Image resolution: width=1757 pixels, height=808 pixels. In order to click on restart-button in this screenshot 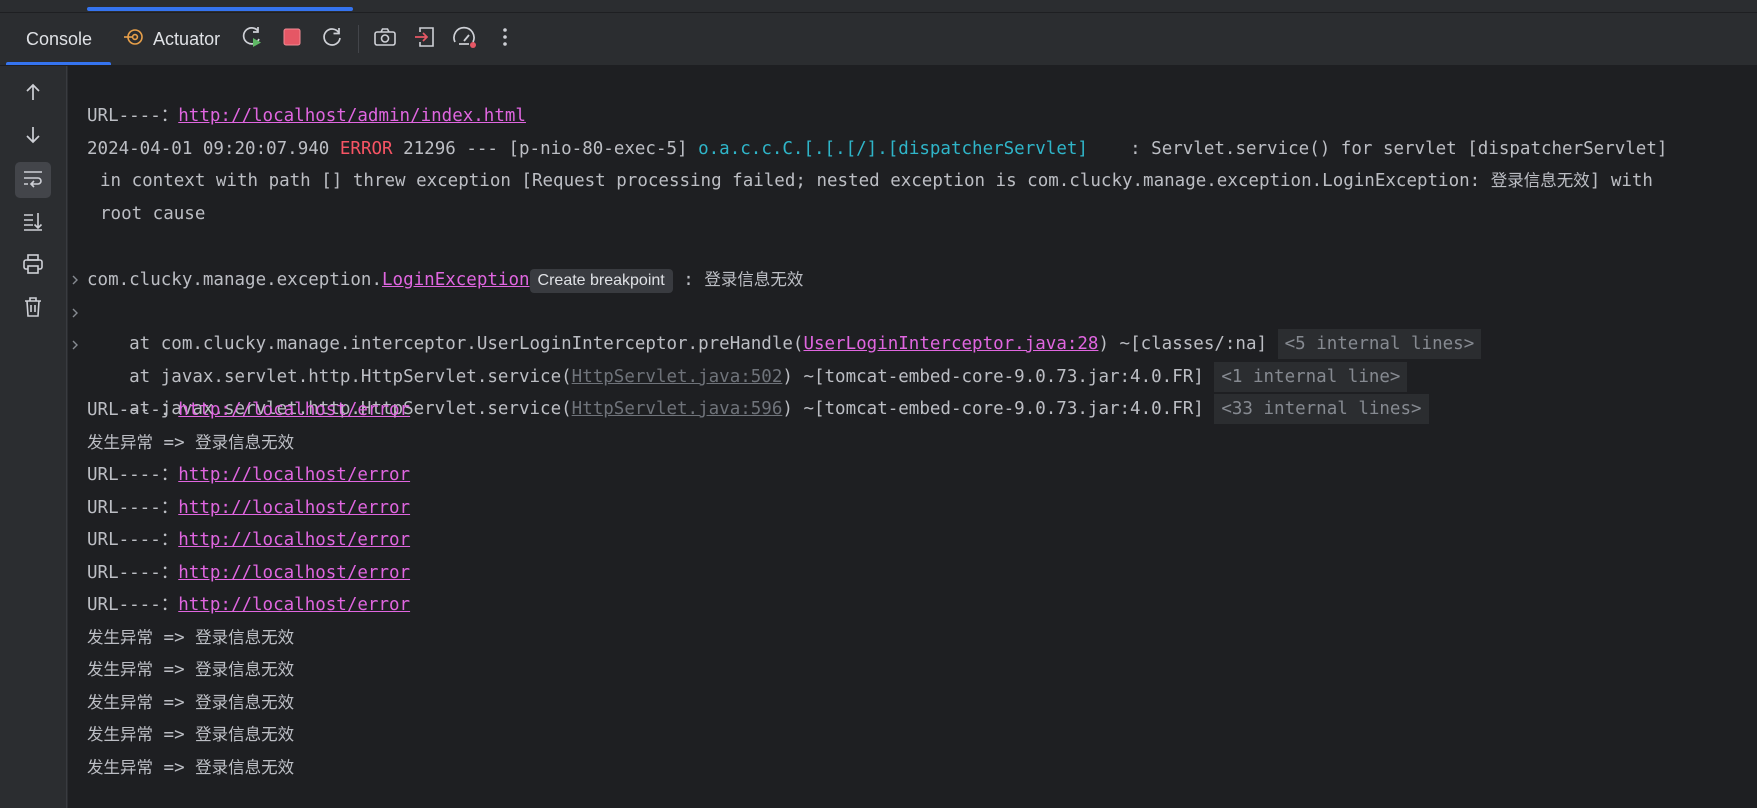, I will do `click(332, 39)`.